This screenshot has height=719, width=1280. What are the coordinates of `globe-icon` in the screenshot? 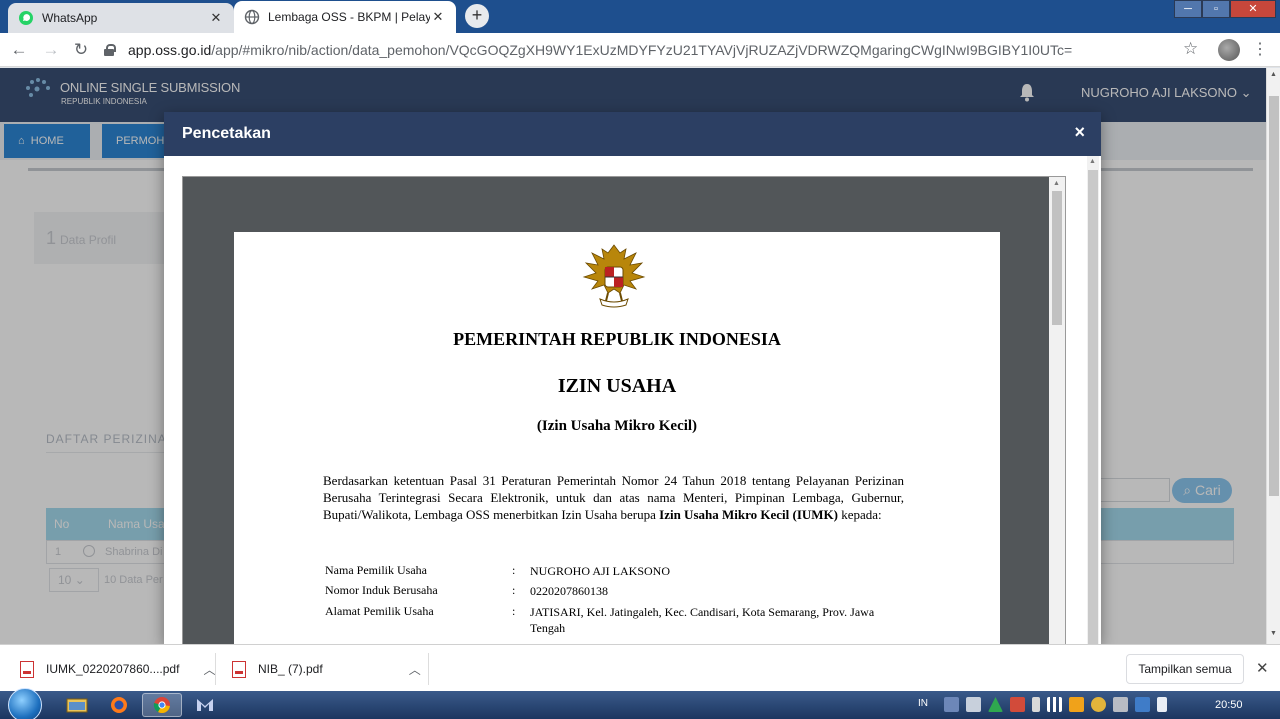 It's located at (252, 17).